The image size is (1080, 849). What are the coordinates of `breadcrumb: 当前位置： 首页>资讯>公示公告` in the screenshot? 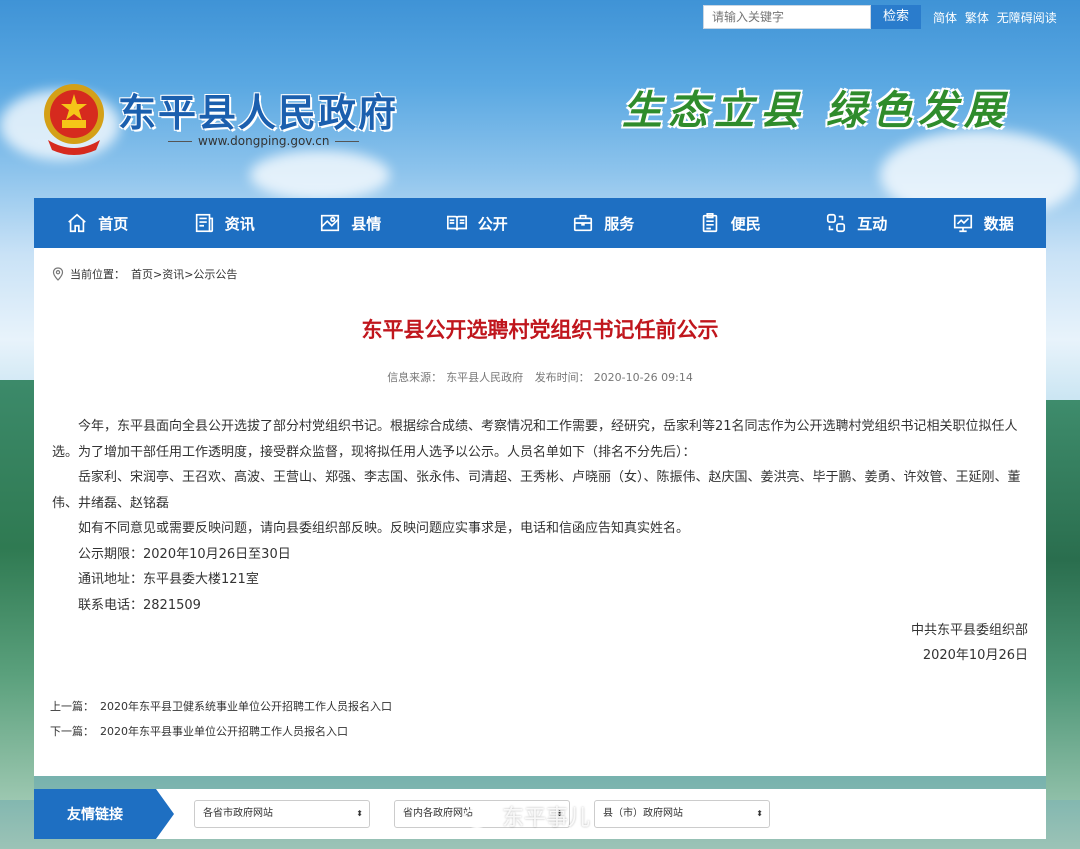 It's located at (144, 274).